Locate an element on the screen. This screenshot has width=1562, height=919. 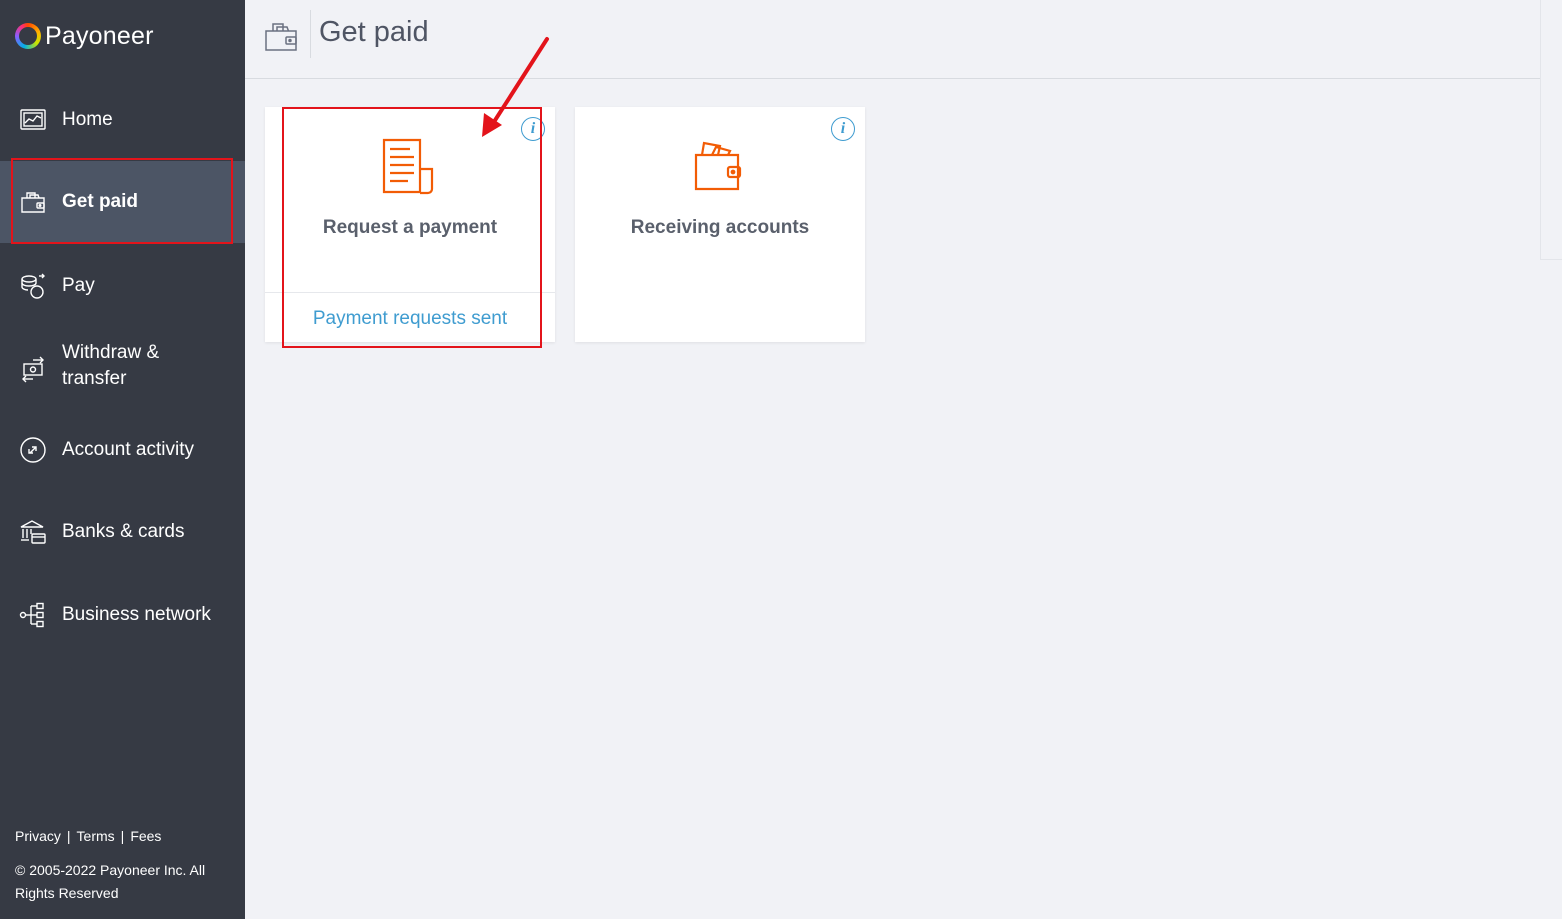
bank-icon is located at coordinates (33, 532).